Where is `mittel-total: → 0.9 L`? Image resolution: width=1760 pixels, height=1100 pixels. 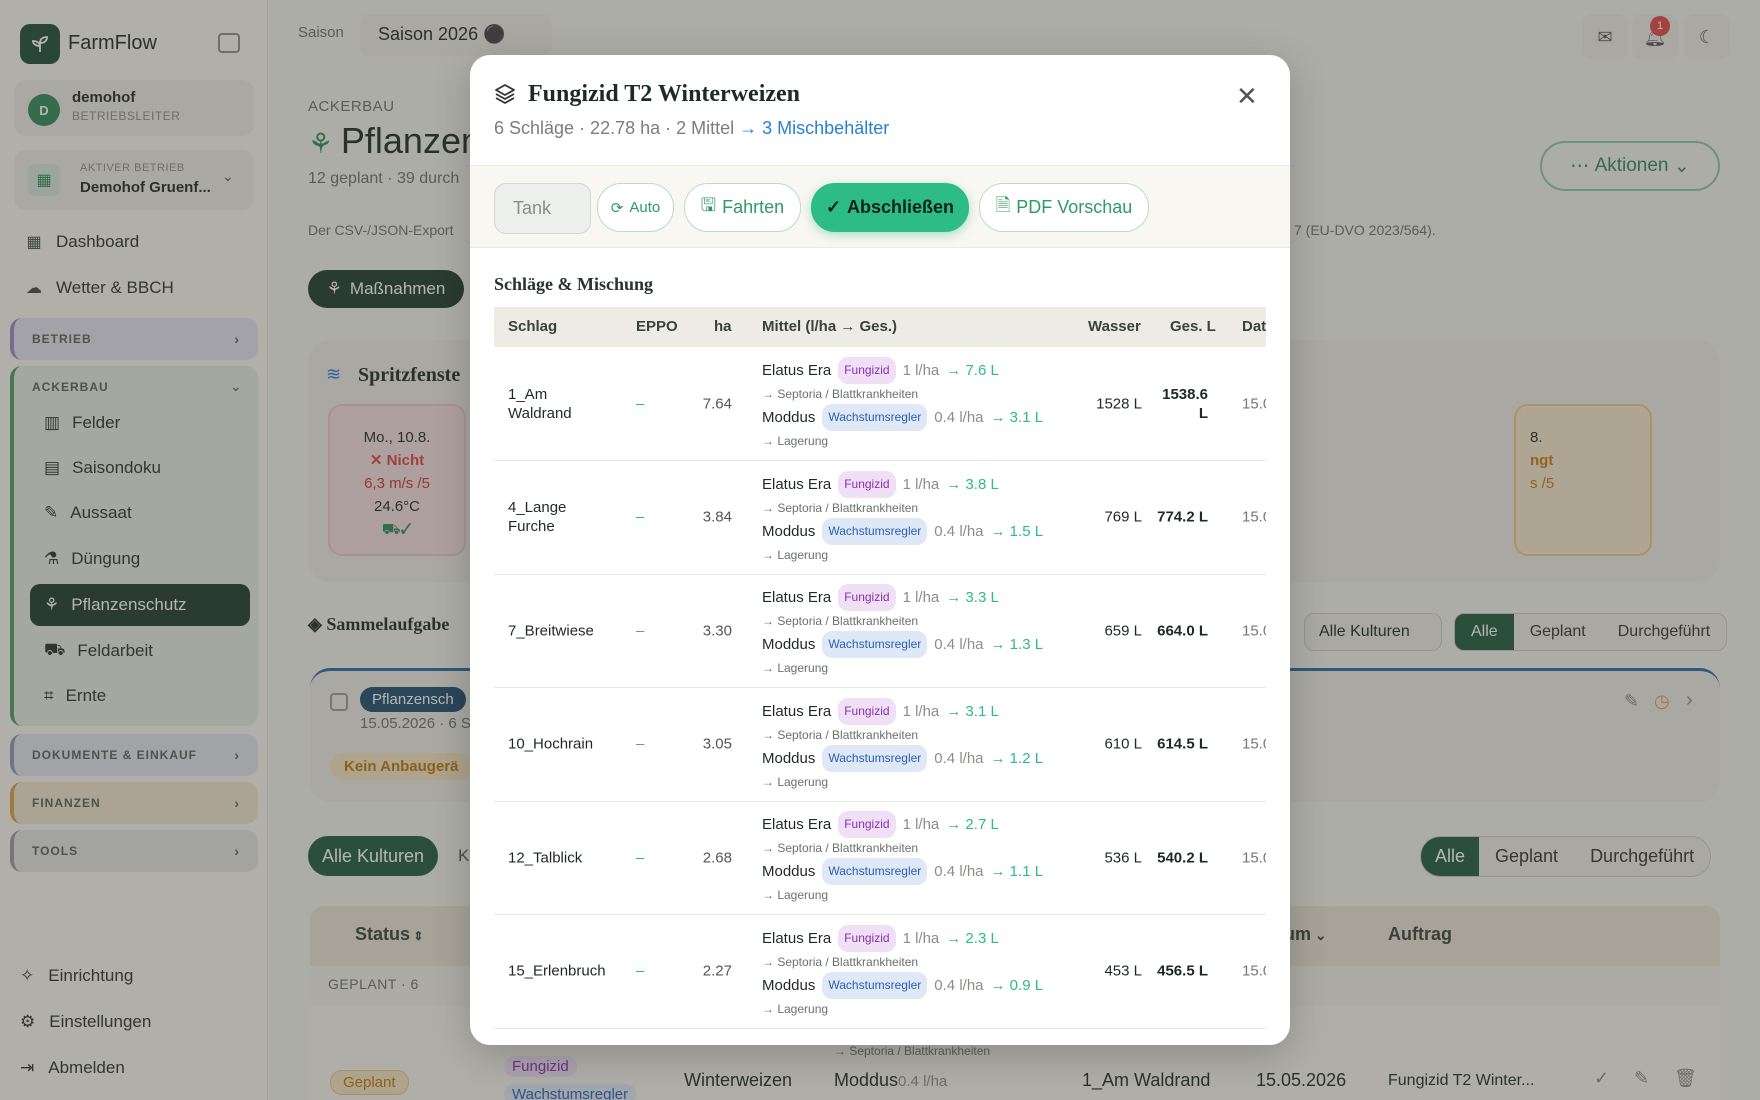
mittel-total: → 0.9 L is located at coordinates (1017, 985).